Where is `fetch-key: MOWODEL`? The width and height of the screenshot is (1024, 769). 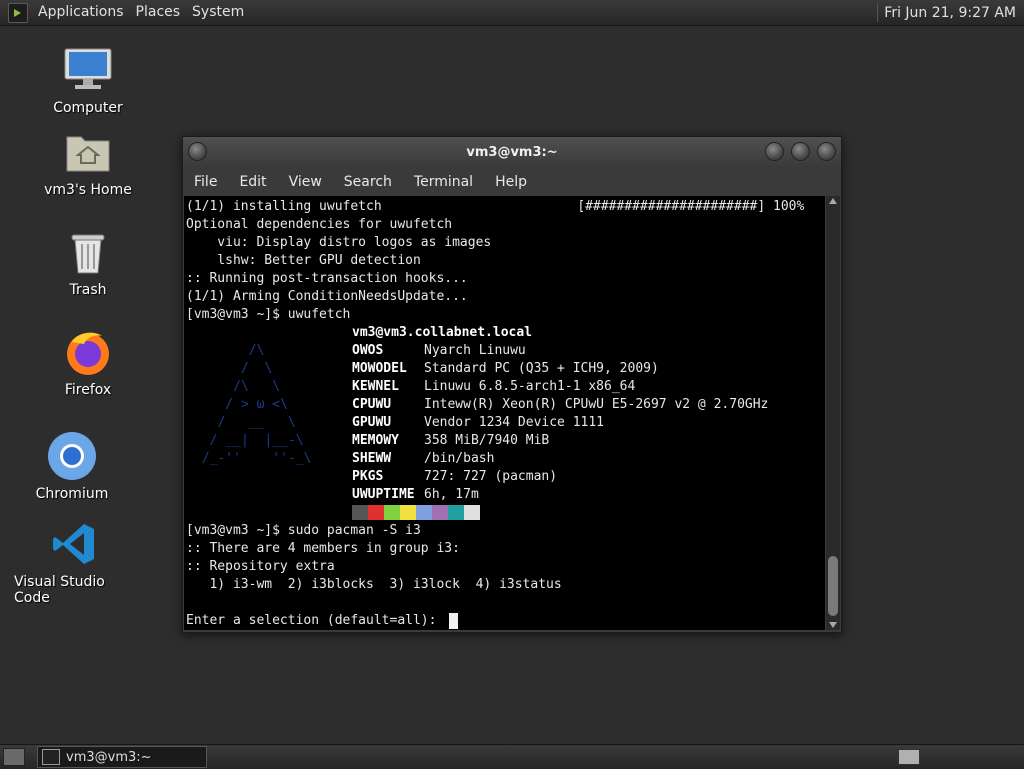
fetch-key: MOWODEL is located at coordinates (379, 368).